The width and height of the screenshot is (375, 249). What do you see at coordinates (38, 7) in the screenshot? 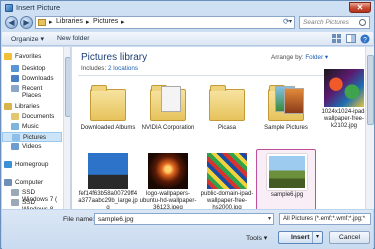
I see `window-title: Insert Picture` at bounding box center [38, 7].